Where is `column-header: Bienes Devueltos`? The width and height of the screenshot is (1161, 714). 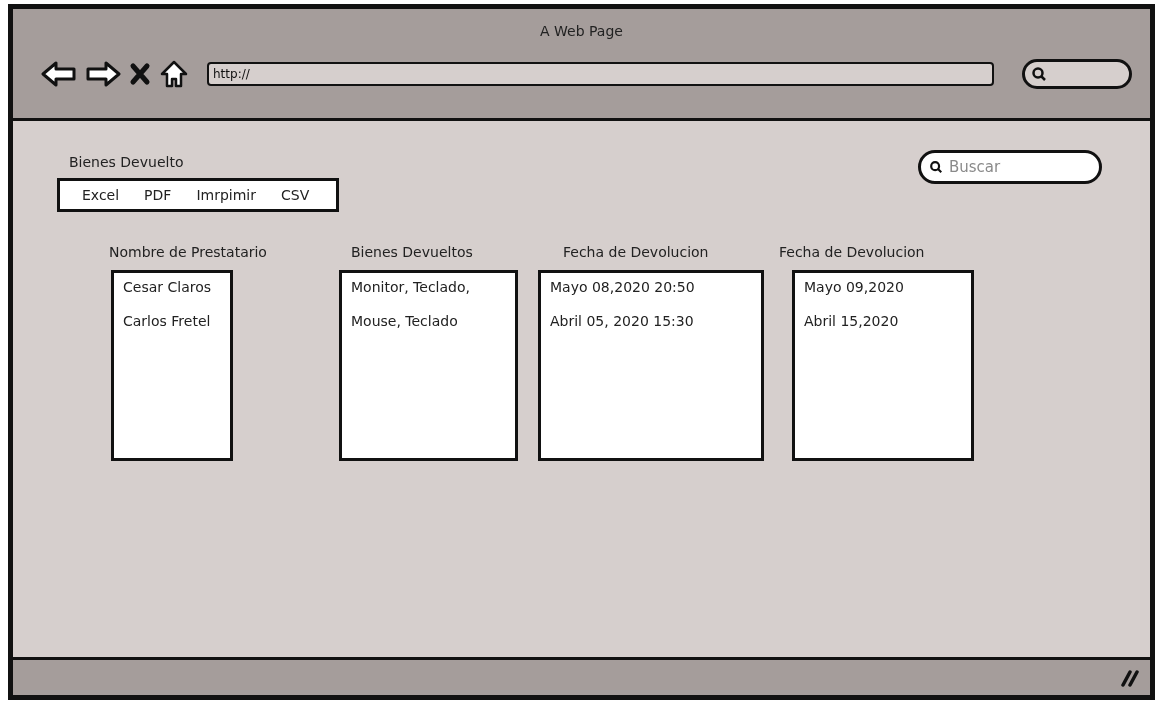 column-header: Bienes Devueltos is located at coordinates (412, 253).